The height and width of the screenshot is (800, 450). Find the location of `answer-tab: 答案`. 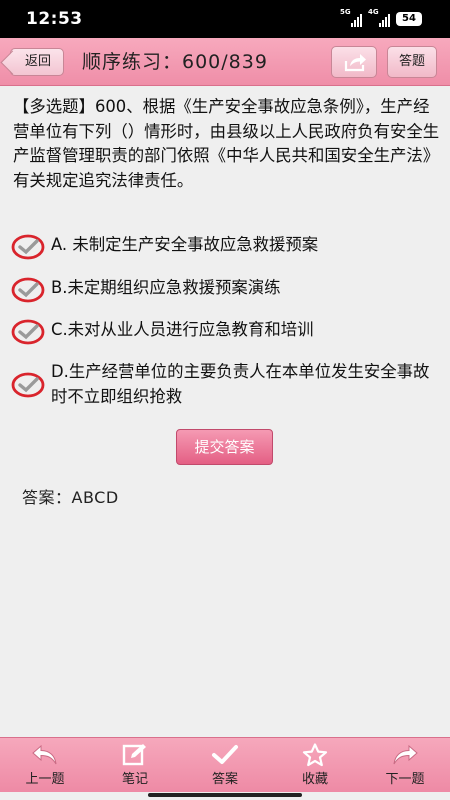

answer-tab: 答案 is located at coordinates (225, 765).